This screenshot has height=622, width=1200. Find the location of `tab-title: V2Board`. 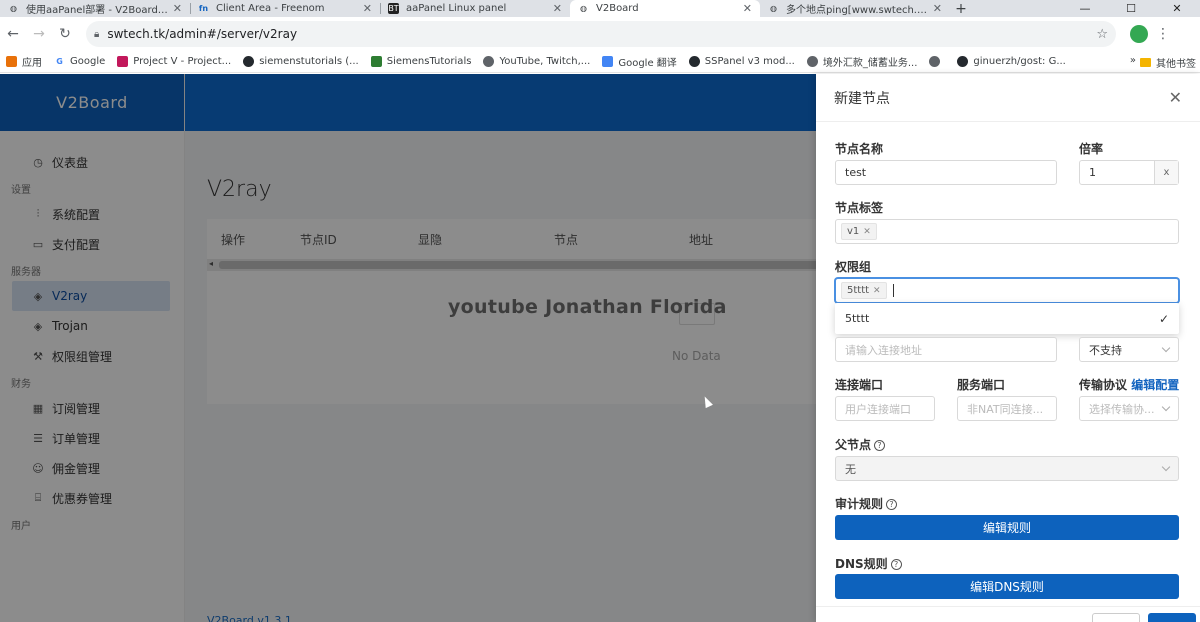

tab-title: V2Board is located at coordinates (617, 8).